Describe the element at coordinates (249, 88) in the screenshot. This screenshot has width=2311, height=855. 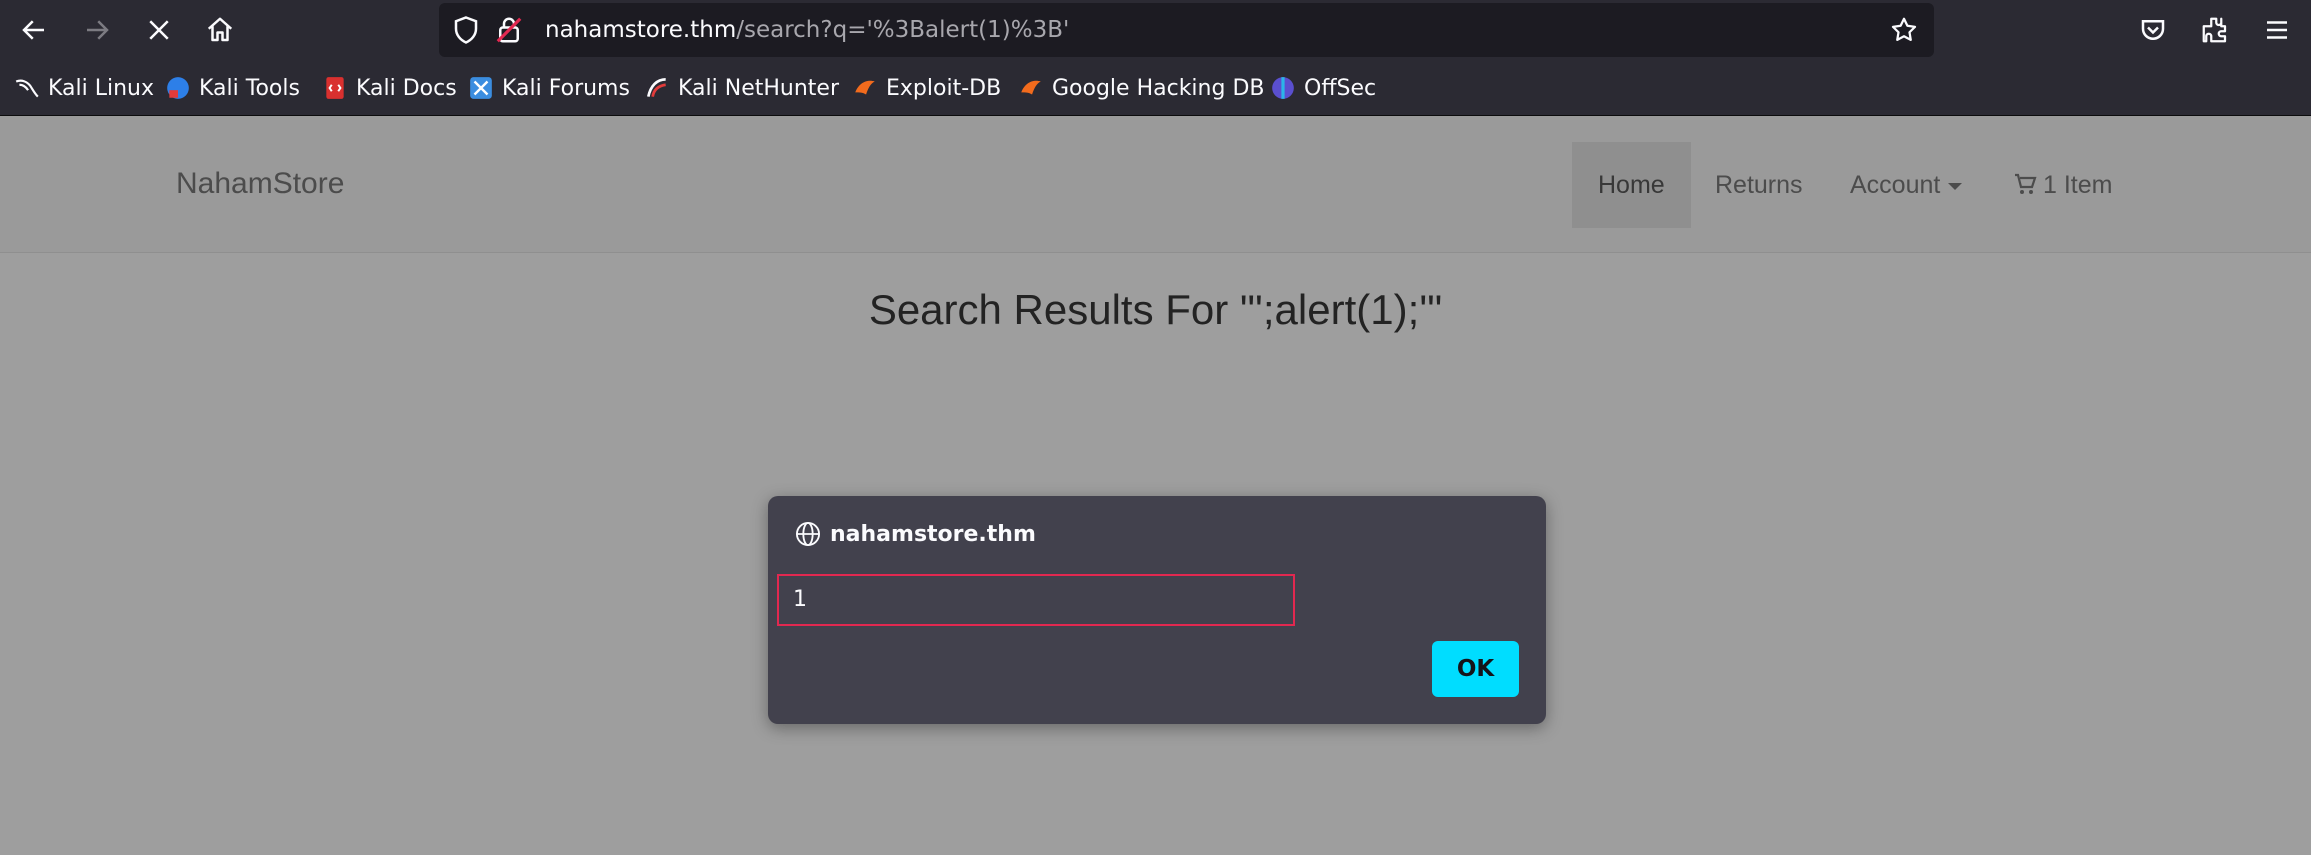
I see `bookmark-label: Kali Tools` at that location.